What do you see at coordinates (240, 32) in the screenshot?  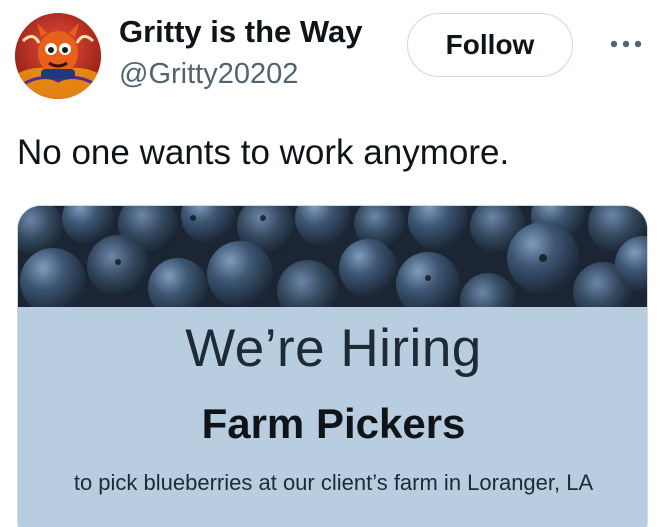 I see `author-display-name: Gritty is the Way` at bounding box center [240, 32].